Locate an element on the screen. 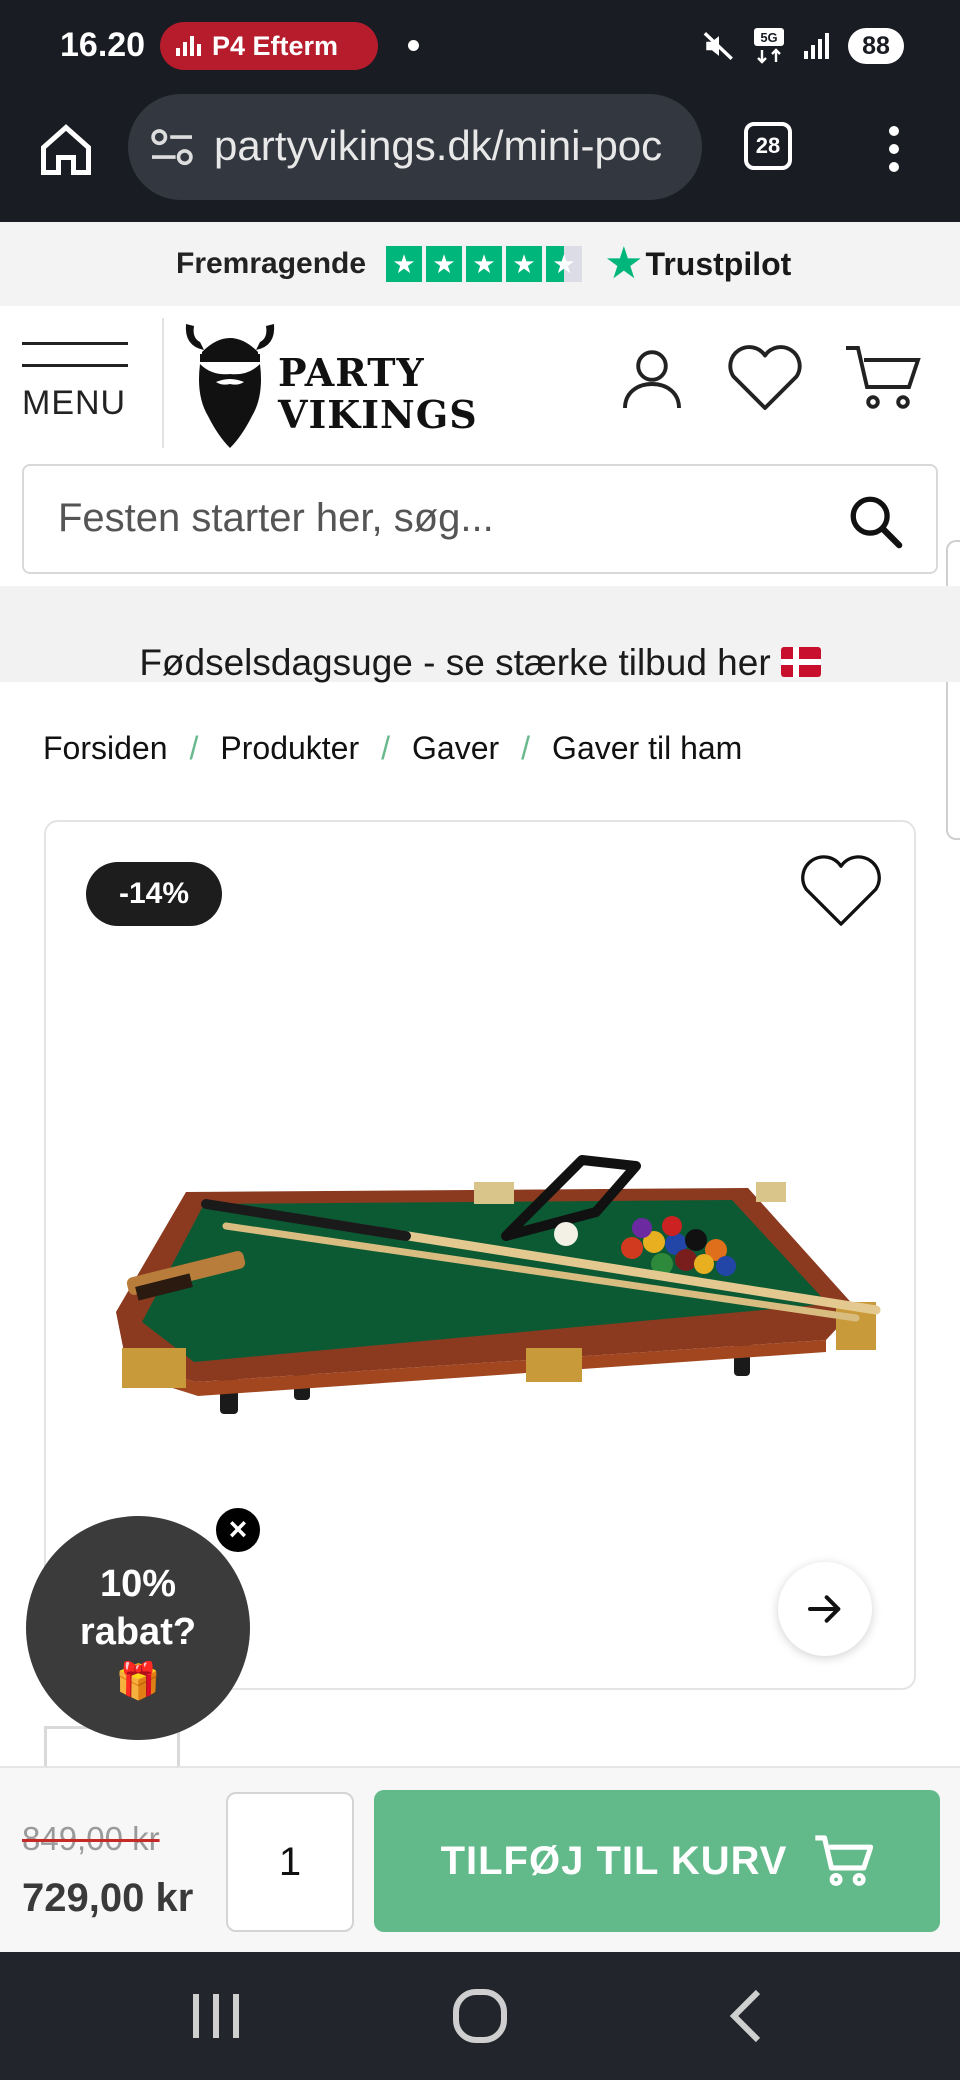 This screenshot has width=960, height=2080. svg-text: 5G is located at coordinates (768, 37).